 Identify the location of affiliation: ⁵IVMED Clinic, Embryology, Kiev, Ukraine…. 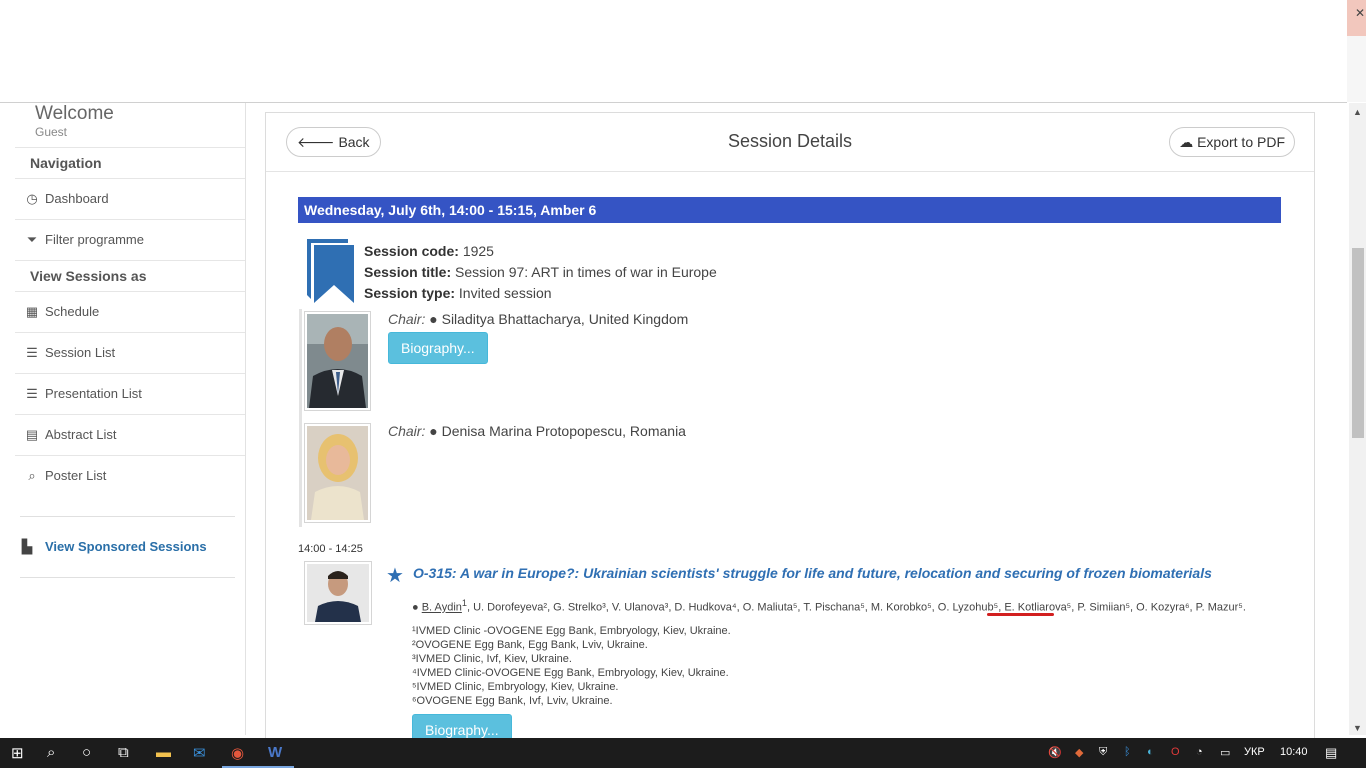
(515, 687).